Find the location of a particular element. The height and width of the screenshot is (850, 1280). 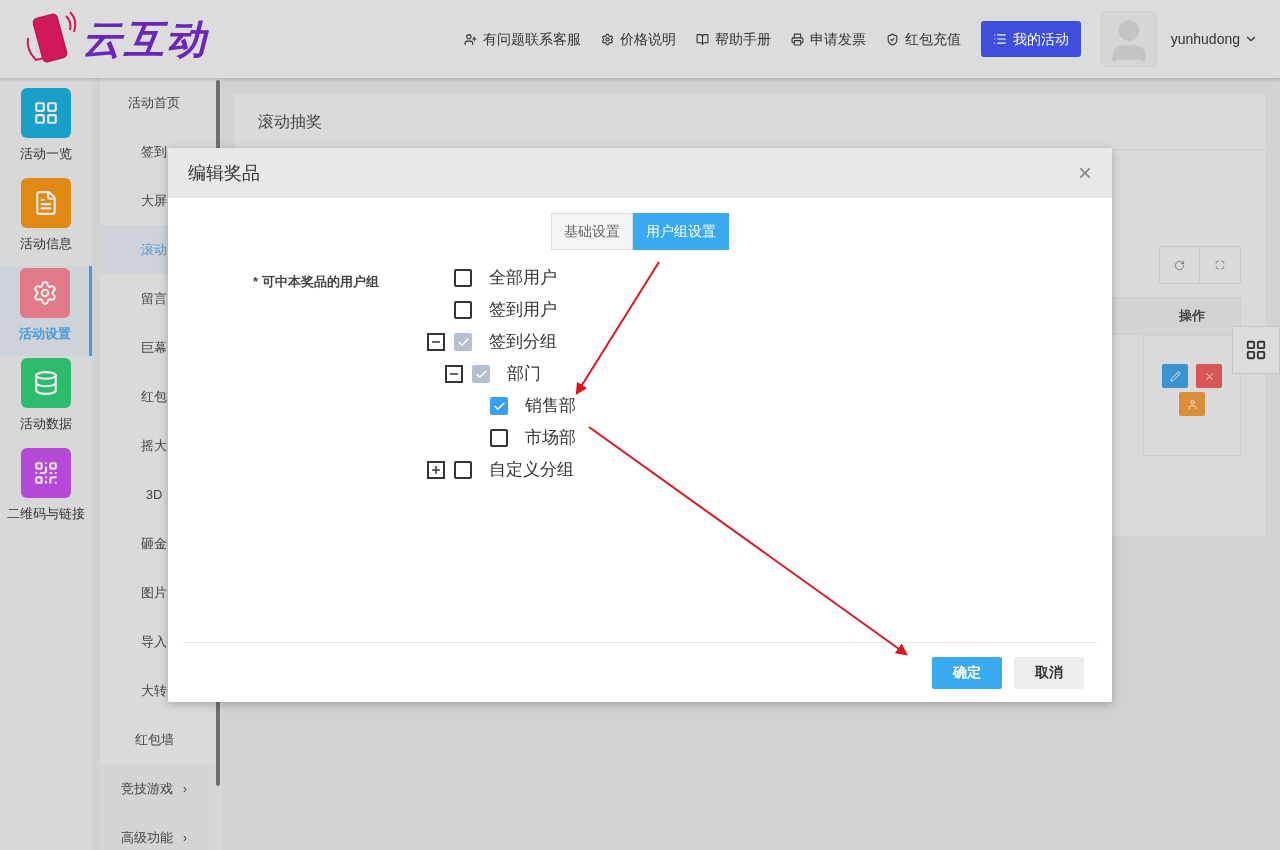

pencil-icon is located at coordinates (1175, 376).